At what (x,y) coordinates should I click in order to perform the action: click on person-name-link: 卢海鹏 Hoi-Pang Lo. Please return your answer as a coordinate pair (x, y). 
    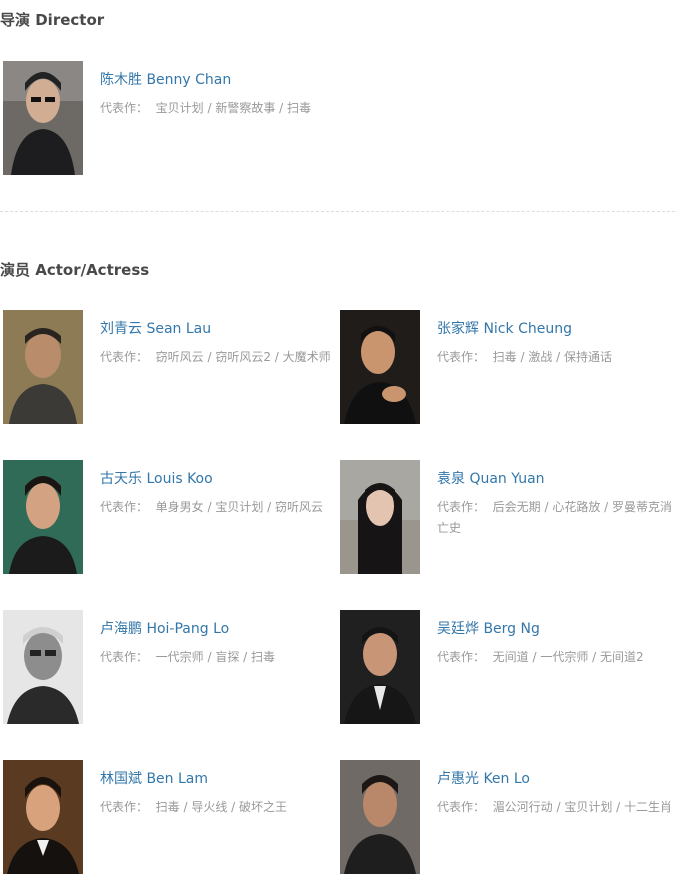
    Looking at the image, I should click on (164, 628).